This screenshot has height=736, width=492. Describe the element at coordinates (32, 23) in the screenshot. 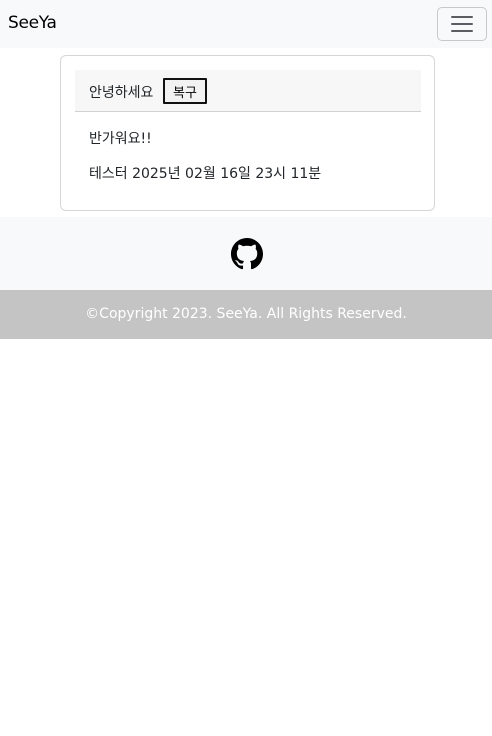

I see `navbar-brand: SeeYa` at that location.